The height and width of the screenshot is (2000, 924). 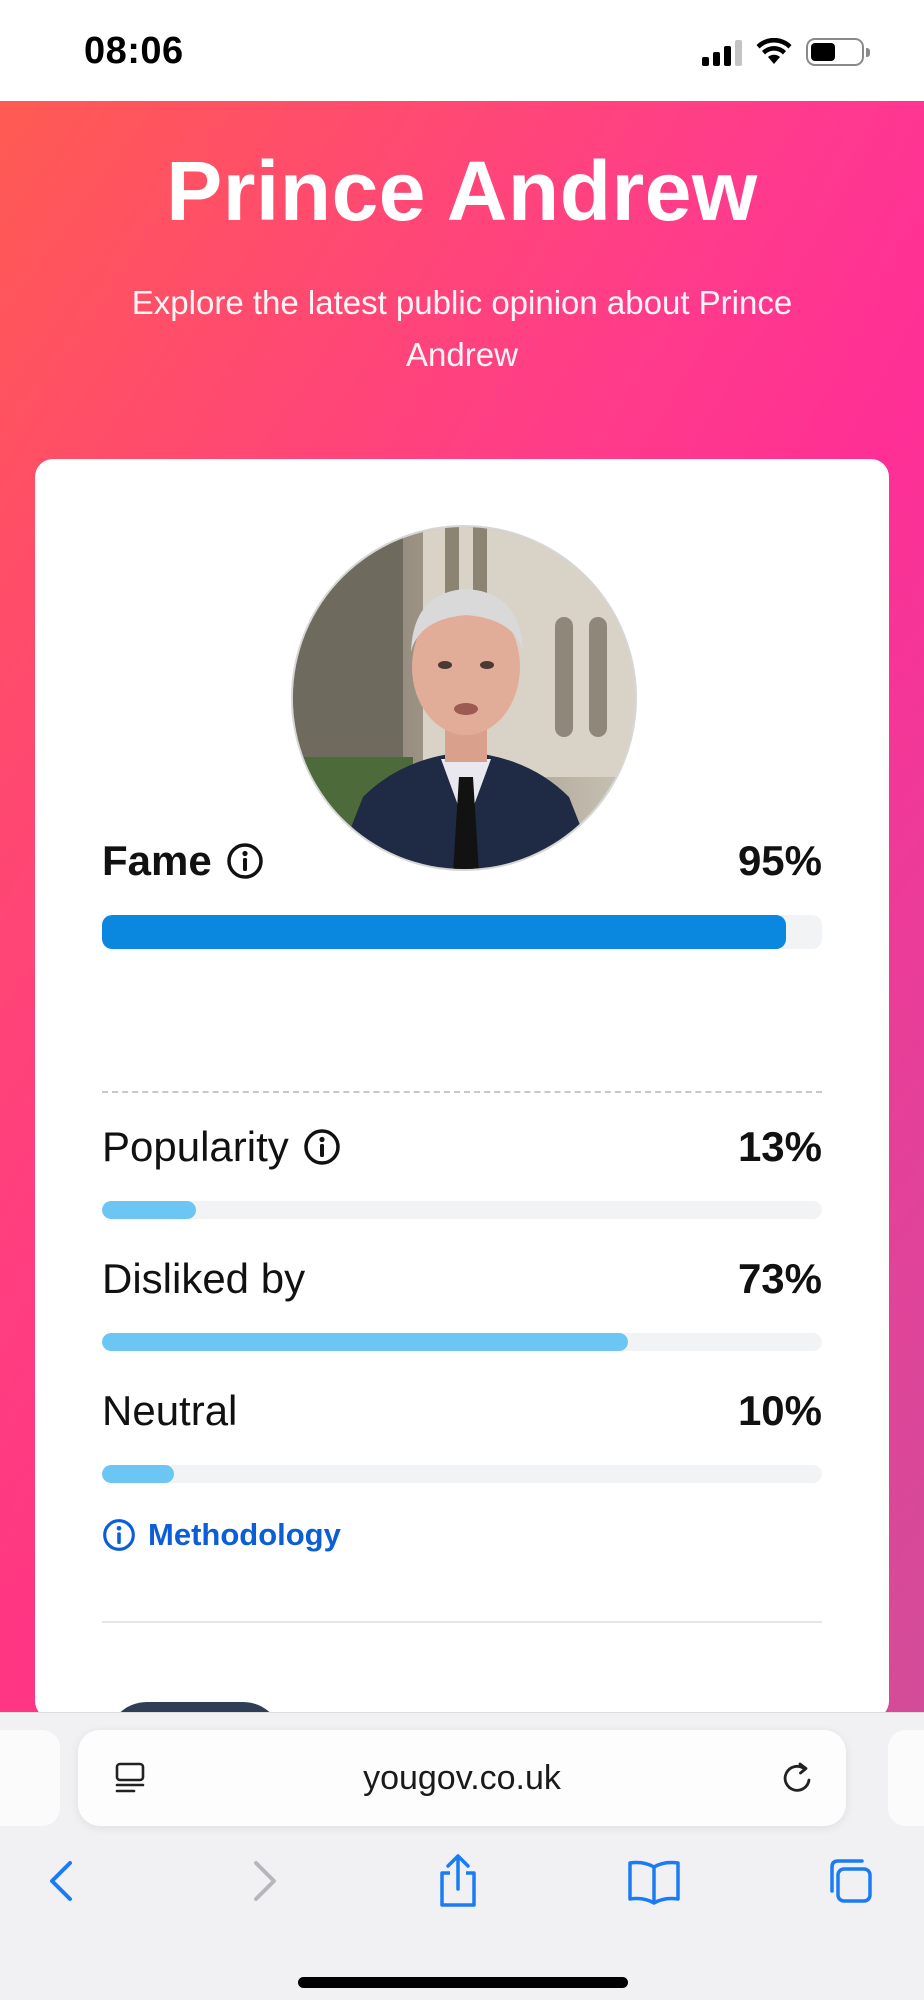 I want to click on popularity-bar-track, so click(x=462, y=1210).